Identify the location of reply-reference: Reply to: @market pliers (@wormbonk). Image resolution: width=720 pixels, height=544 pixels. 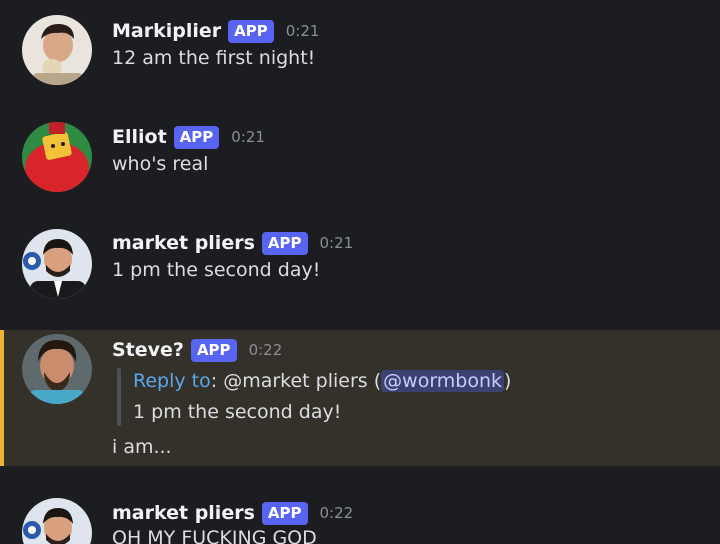
(322, 381).